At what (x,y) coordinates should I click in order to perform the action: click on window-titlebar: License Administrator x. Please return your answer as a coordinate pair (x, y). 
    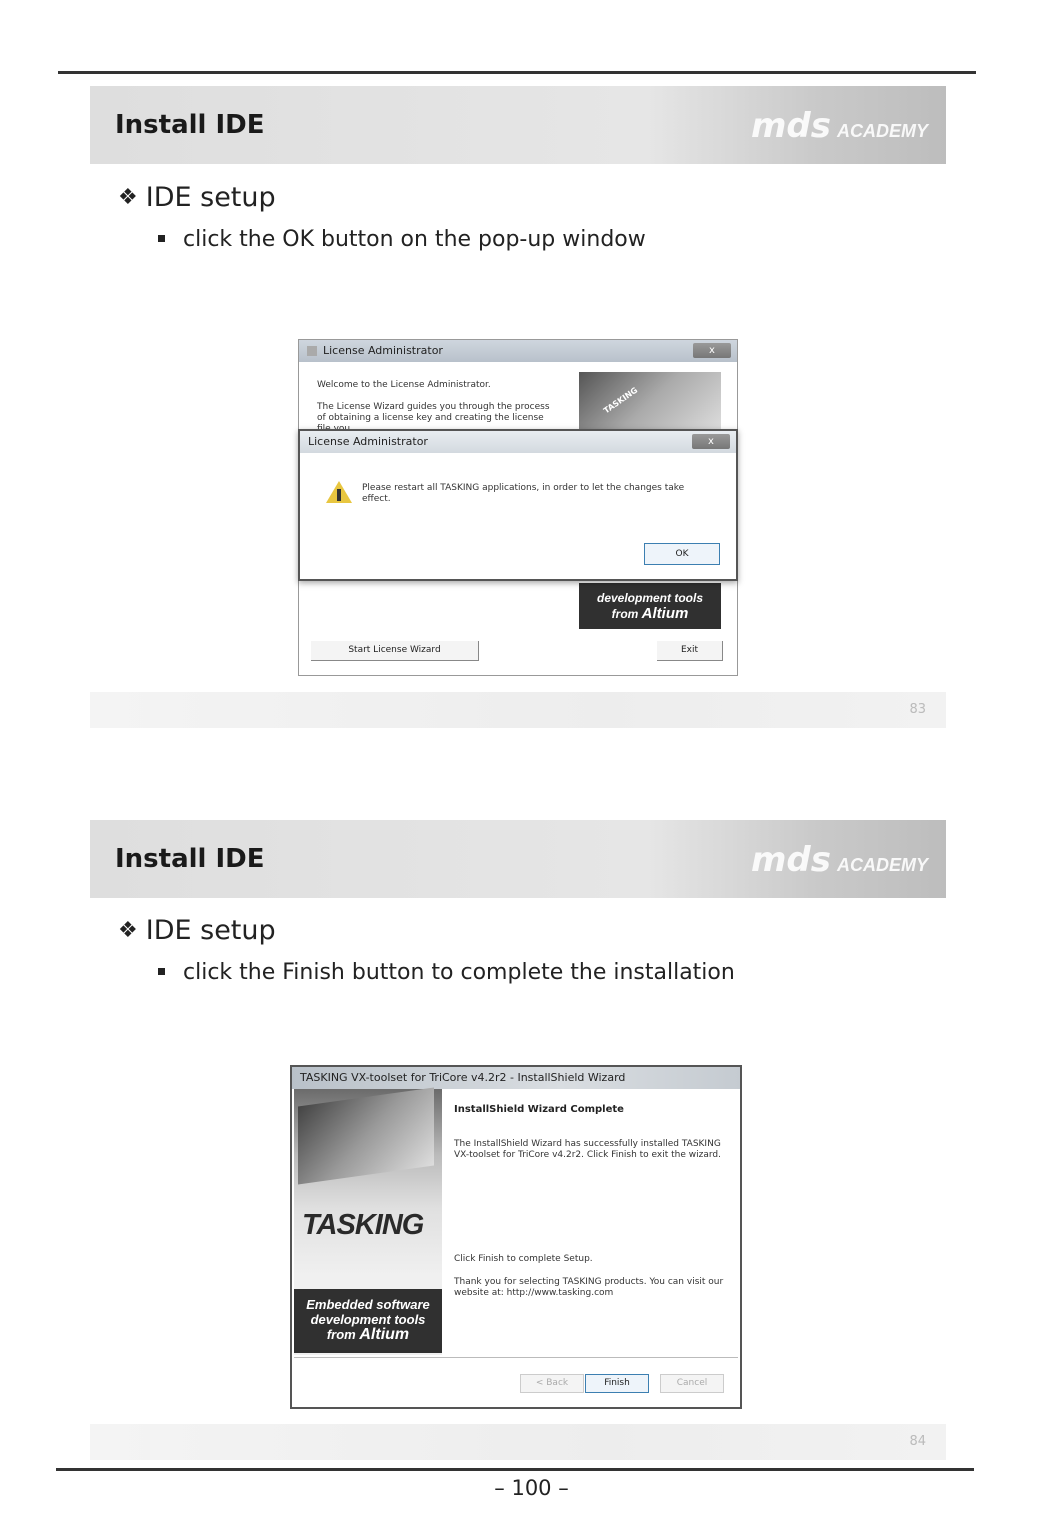
    Looking at the image, I should click on (518, 351).